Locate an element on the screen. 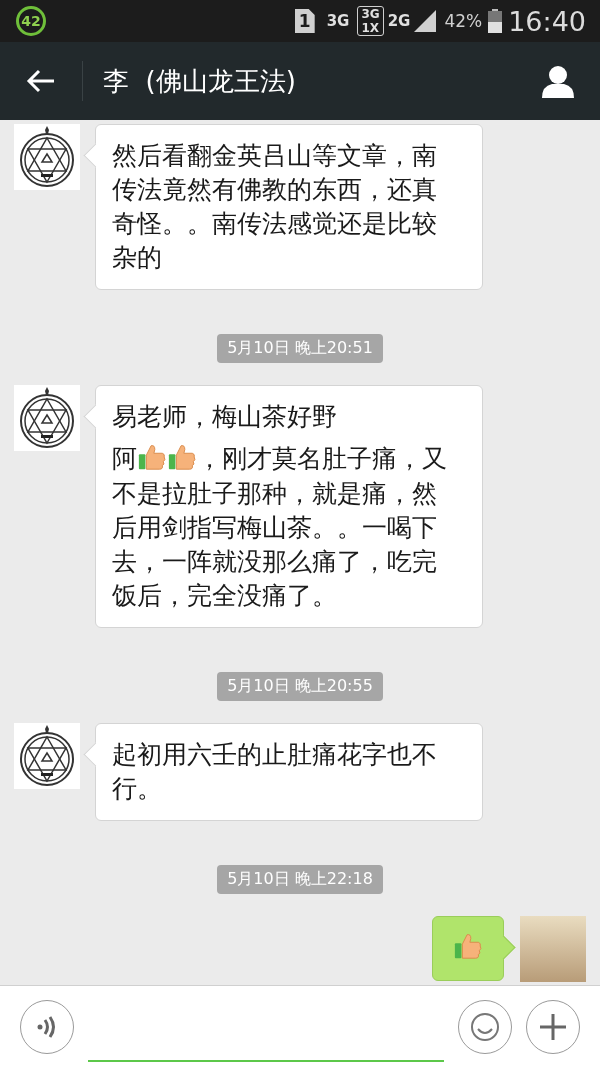  message-text: 阿 is located at coordinates (124, 459).